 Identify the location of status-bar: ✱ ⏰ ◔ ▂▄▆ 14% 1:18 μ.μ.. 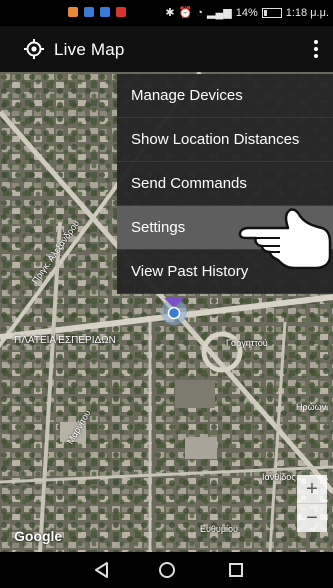
(166, 13).